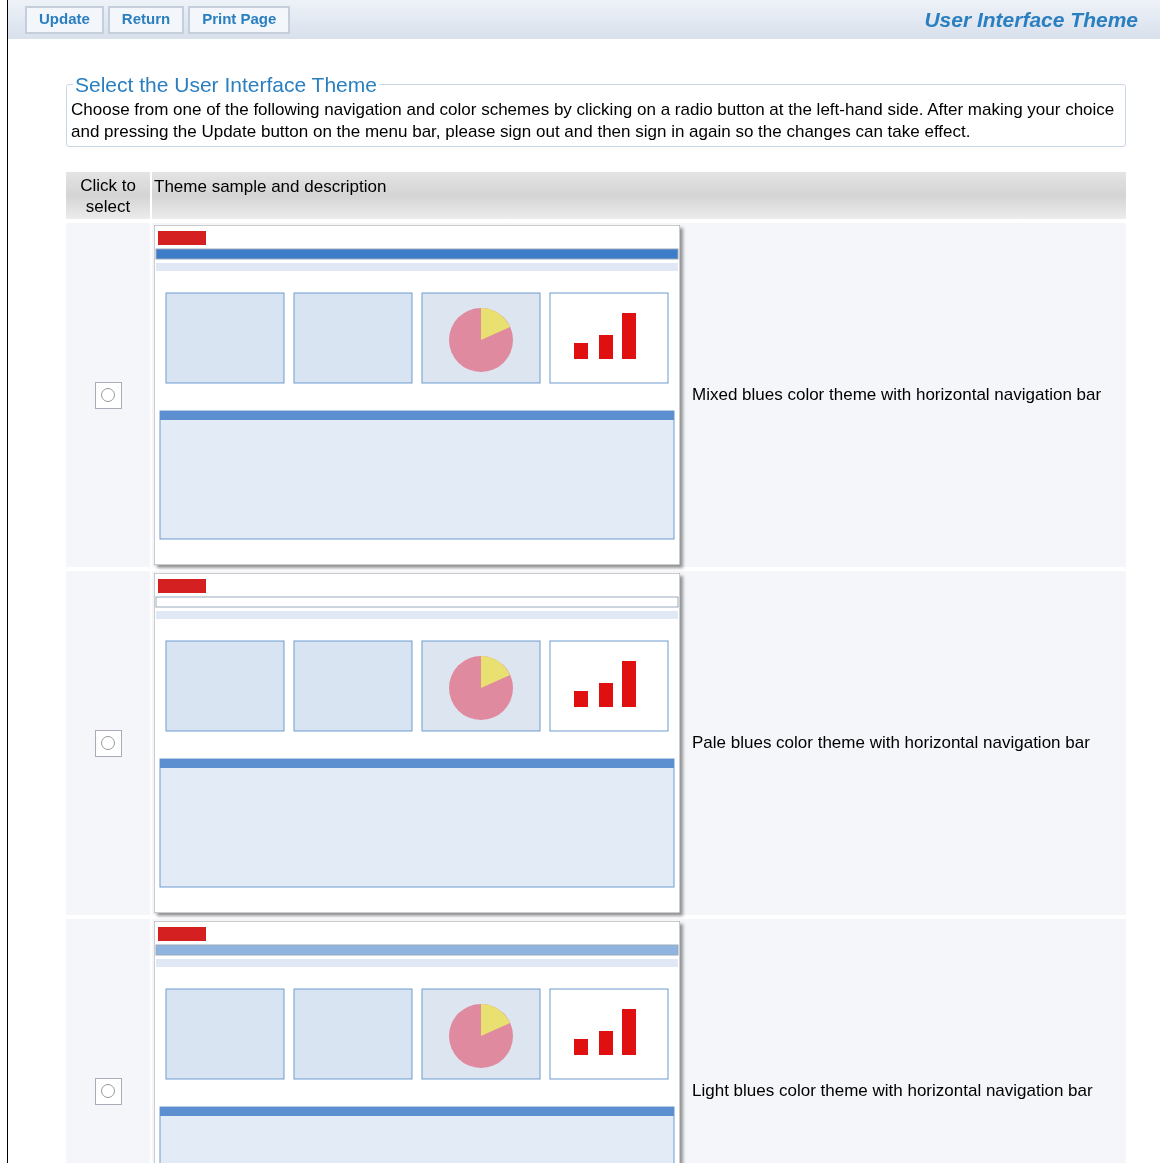 The image size is (1160, 1163). What do you see at coordinates (146, 19) in the screenshot?
I see `toolbar-button: Return` at bounding box center [146, 19].